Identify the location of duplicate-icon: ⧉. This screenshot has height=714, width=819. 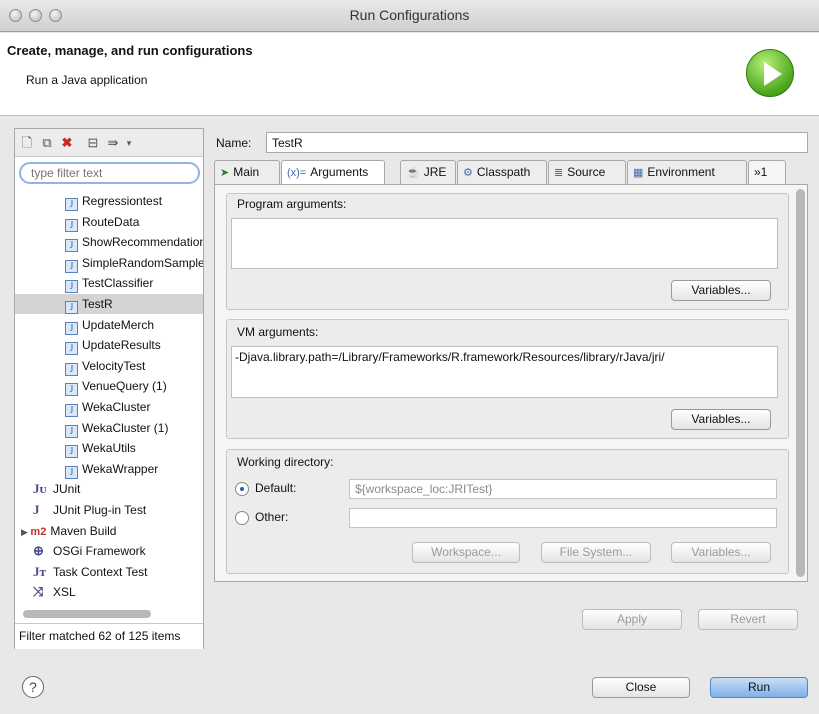
(47, 143).